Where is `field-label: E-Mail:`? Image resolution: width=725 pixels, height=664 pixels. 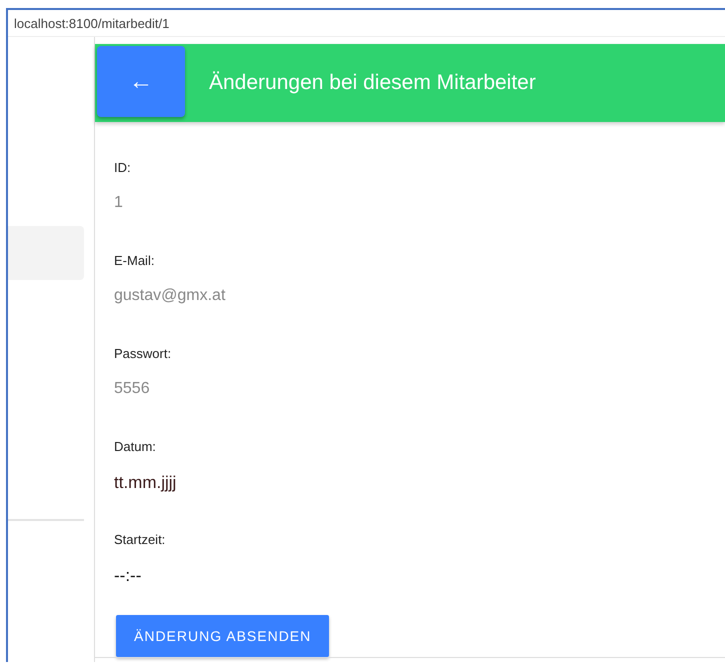 field-label: E-Mail: is located at coordinates (135, 261).